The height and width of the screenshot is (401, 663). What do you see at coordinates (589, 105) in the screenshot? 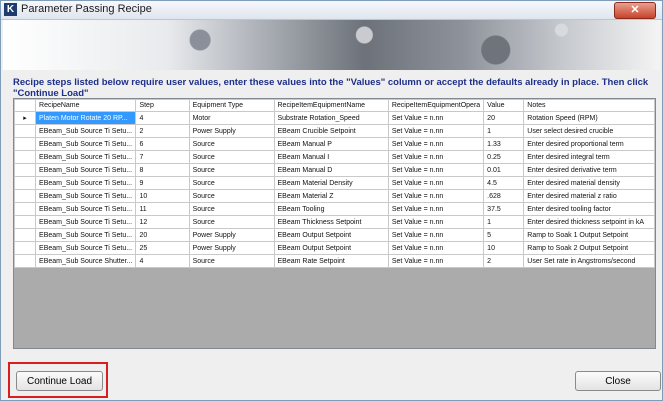
I see `column-header-notes: Notes` at bounding box center [589, 105].